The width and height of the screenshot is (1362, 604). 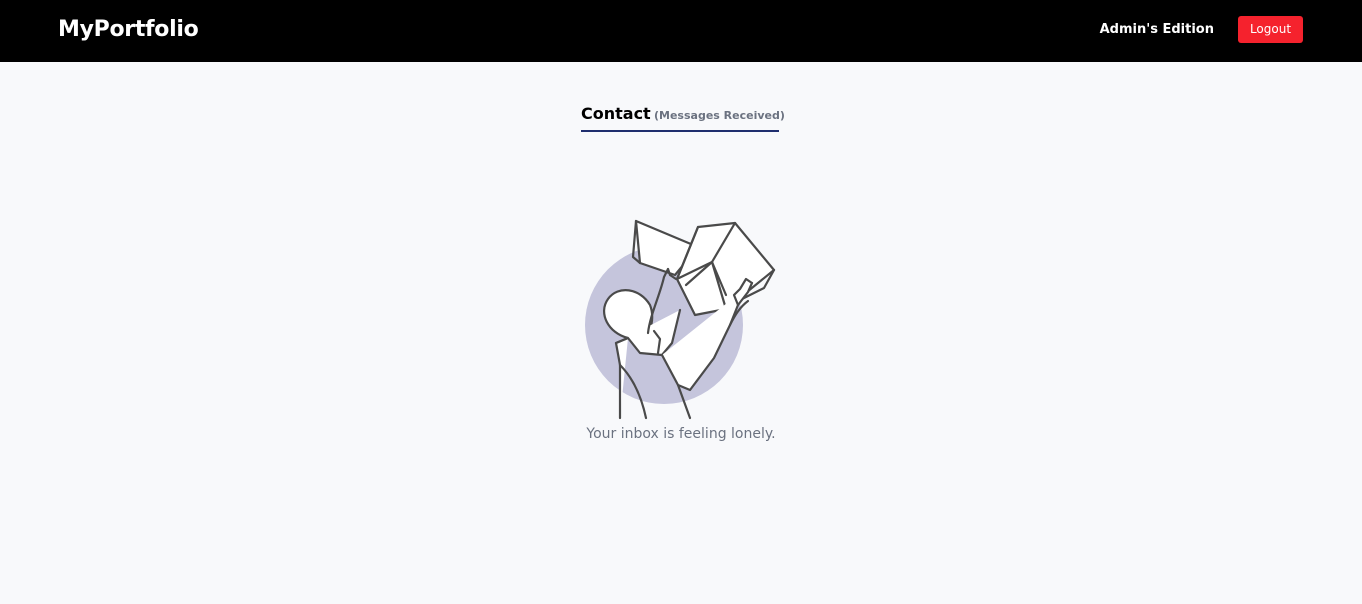 What do you see at coordinates (681, 434) in the screenshot?
I see `empty-inbox-message: Your inbox is feeling lonely.` at bounding box center [681, 434].